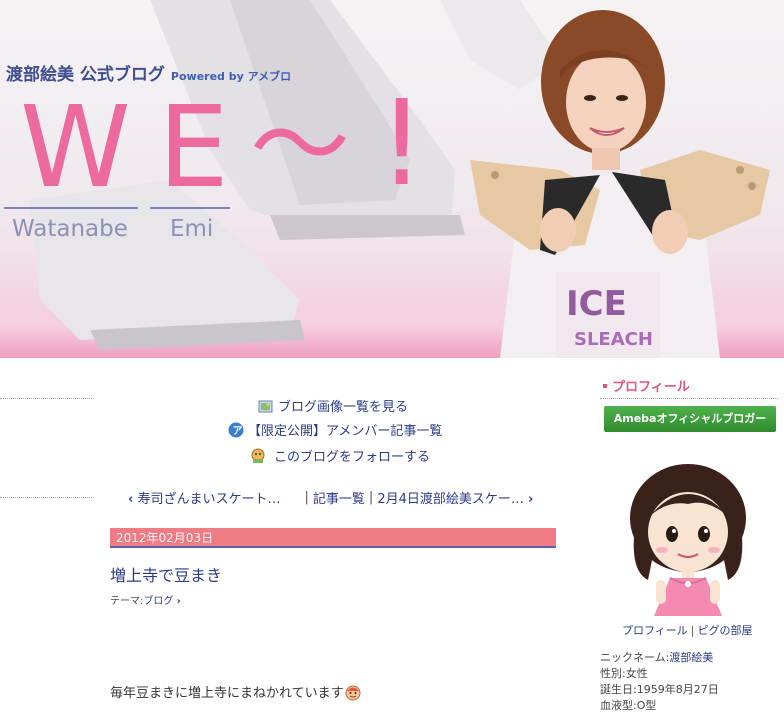 Image resolution: width=784 pixels, height=720 pixels. Describe the element at coordinates (690, 419) in the screenshot. I see `ameba-official-blogger-badge: Amebaオフィシャルブロガー` at that location.